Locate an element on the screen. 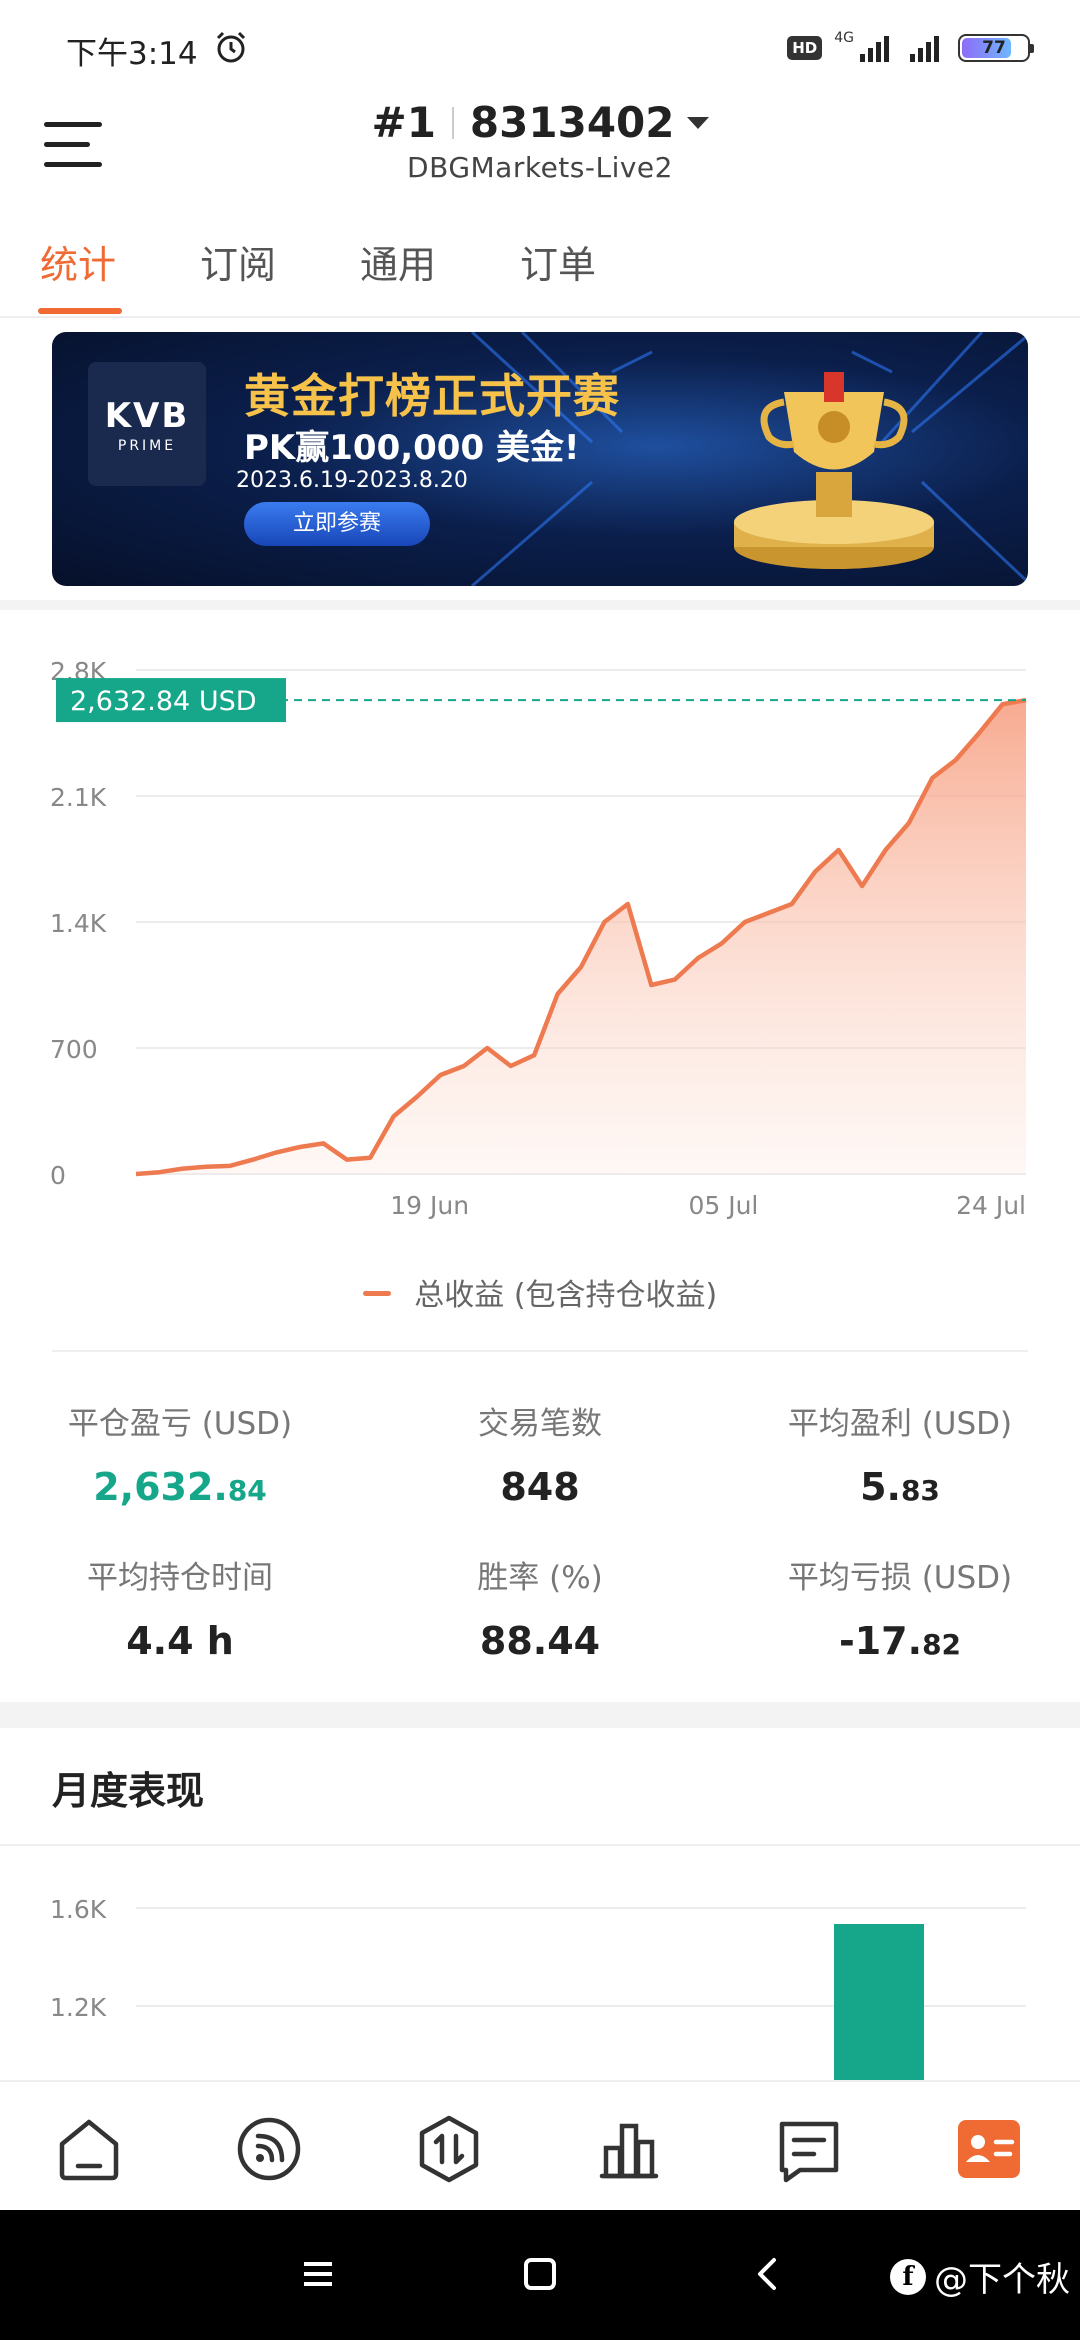 The image size is (1080, 2340). stat-label: 交易笔数 is located at coordinates (540, 1424).